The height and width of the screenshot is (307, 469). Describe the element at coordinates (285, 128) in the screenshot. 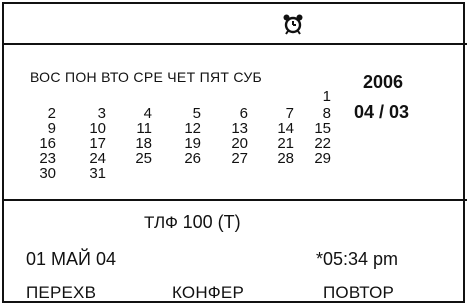

I see `calendar-day: 14` at that location.